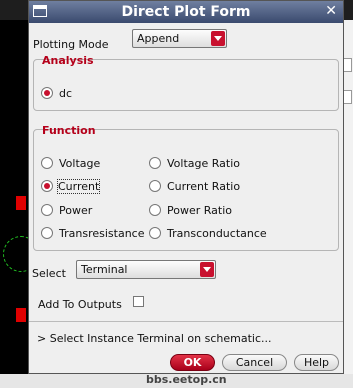  Describe the element at coordinates (71, 44) in the screenshot. I see `plotting-mode-label: Plotting Mode` at that location.